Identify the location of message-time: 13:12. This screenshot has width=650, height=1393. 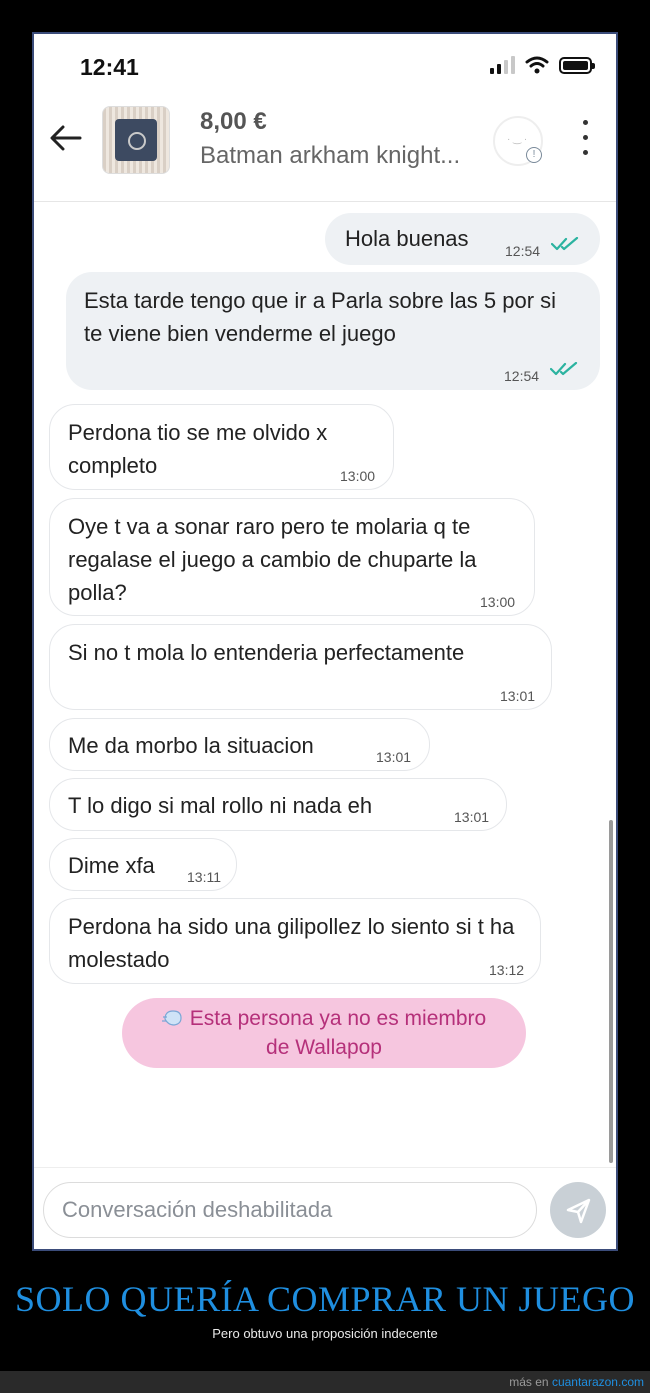
(507, 970).